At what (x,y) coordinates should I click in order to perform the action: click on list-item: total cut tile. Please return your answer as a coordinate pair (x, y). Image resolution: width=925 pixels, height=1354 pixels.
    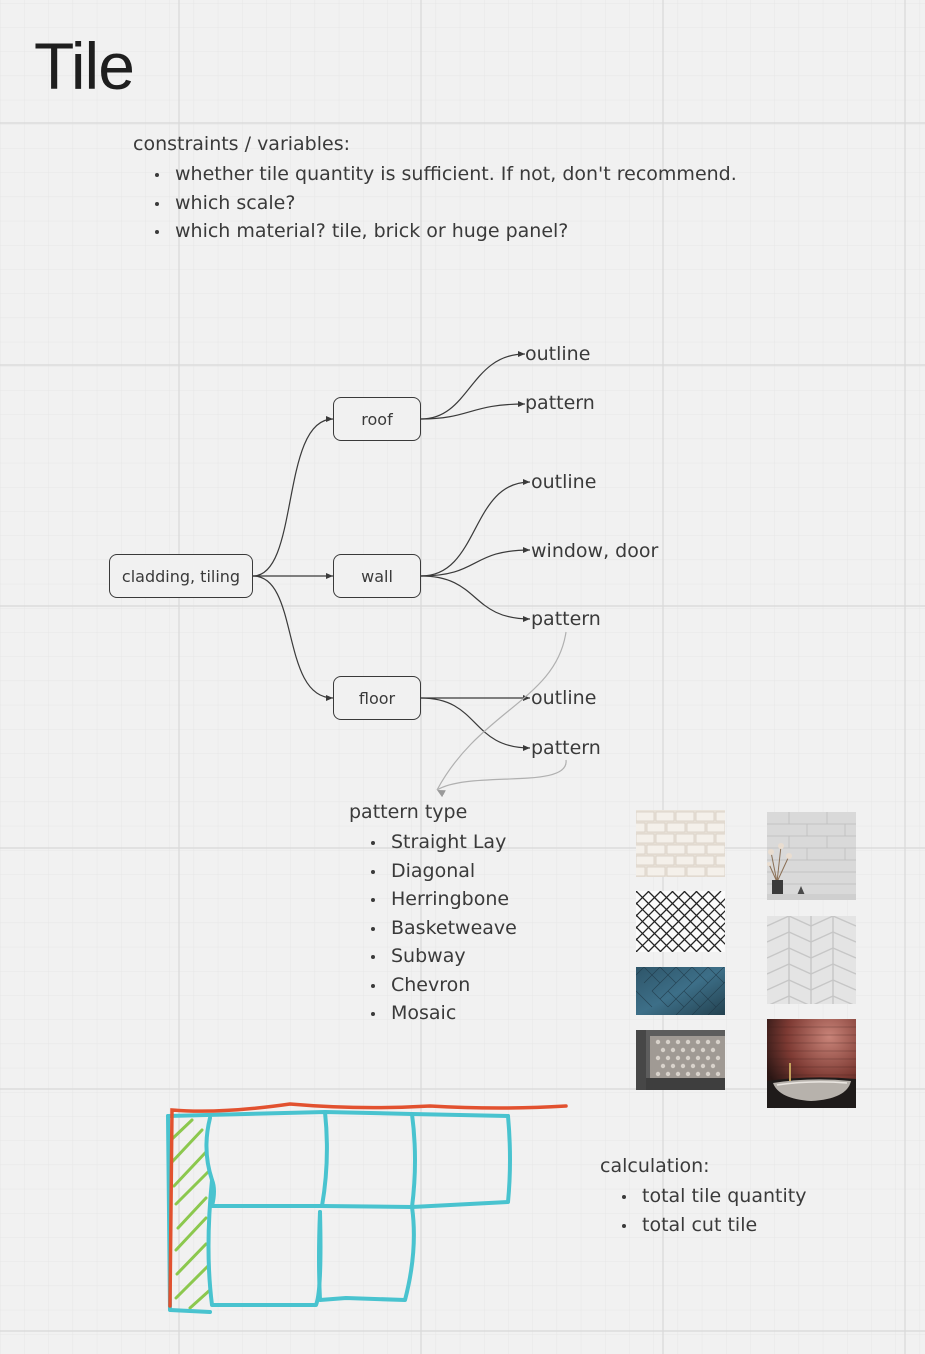
    Looking at the image, I should click on (703, 1225).